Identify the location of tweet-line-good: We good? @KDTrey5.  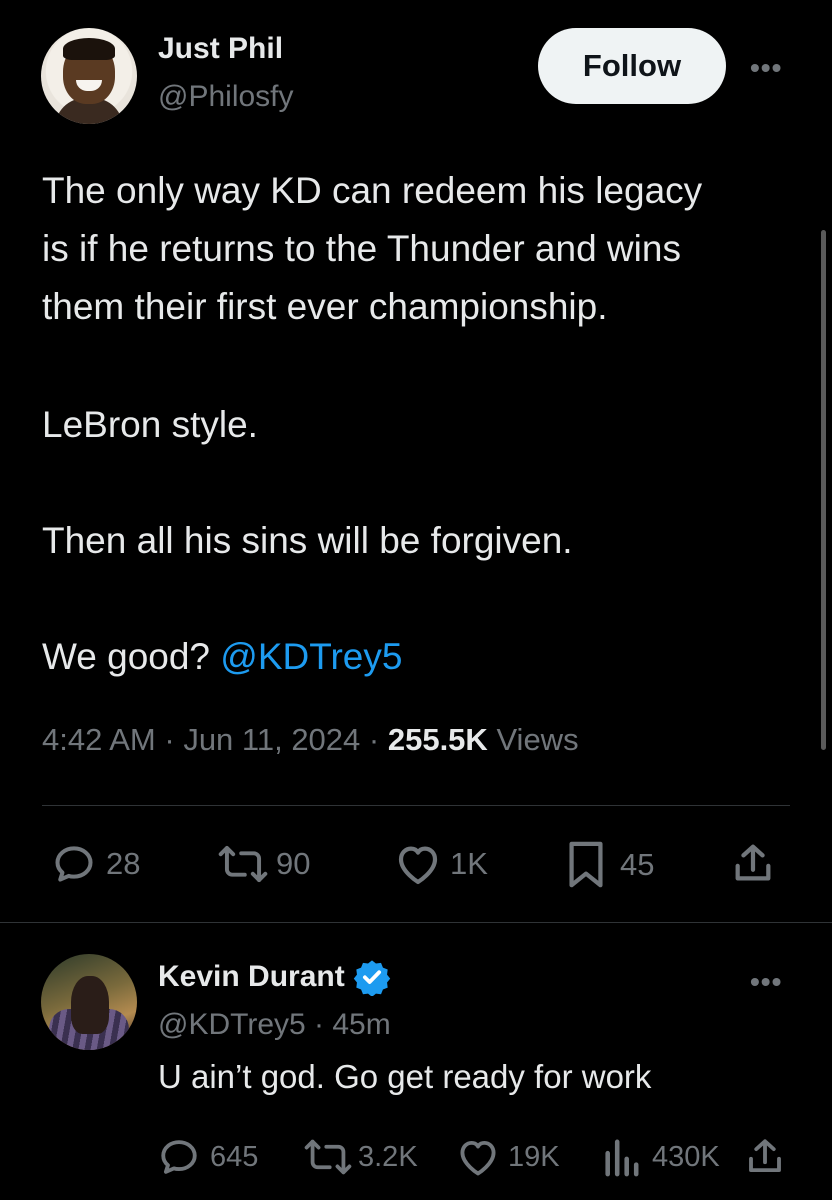
(422, 657).